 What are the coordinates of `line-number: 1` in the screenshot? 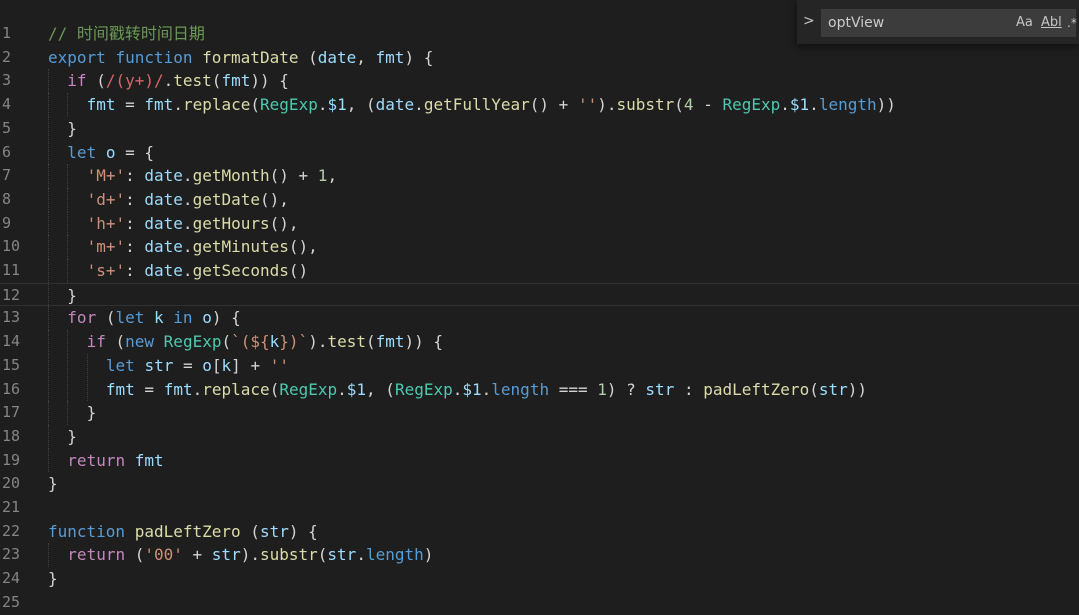 It's located at (7, 33).